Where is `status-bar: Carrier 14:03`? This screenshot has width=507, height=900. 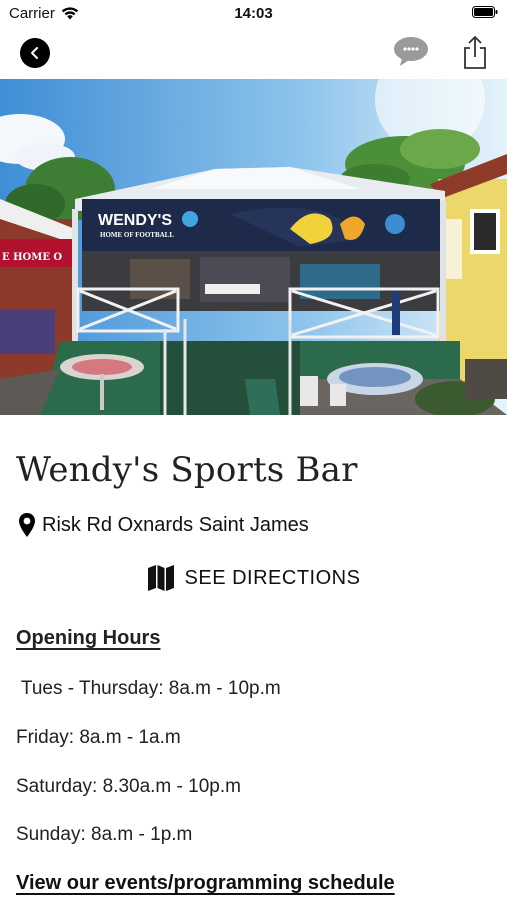
status-bar: Carrier 14:03 is located at coordinates (253, 14).